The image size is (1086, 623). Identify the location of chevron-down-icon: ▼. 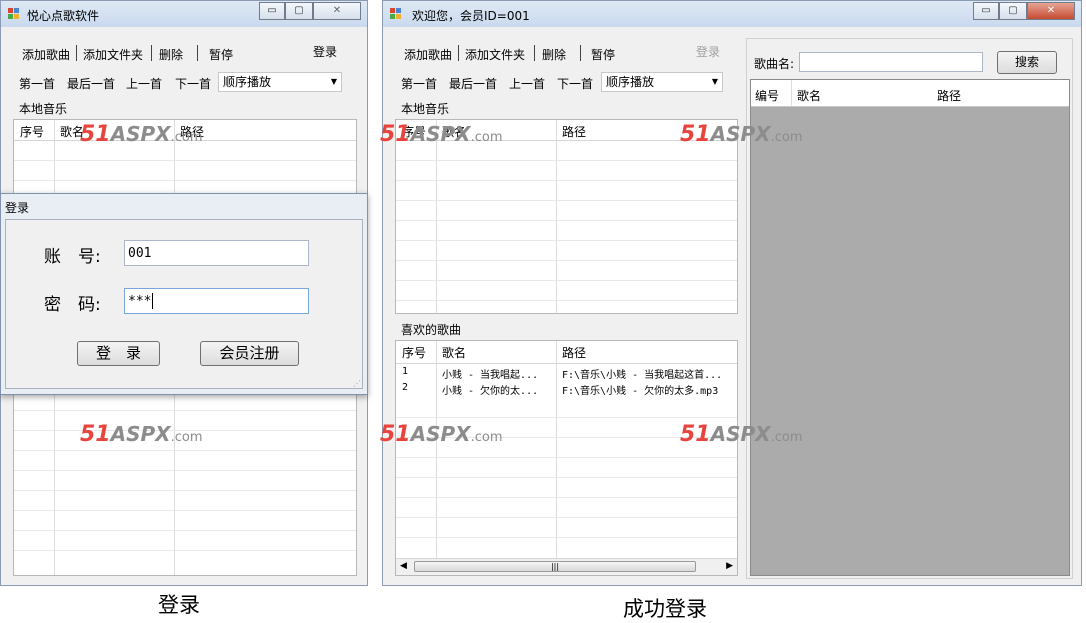
(333, 81).